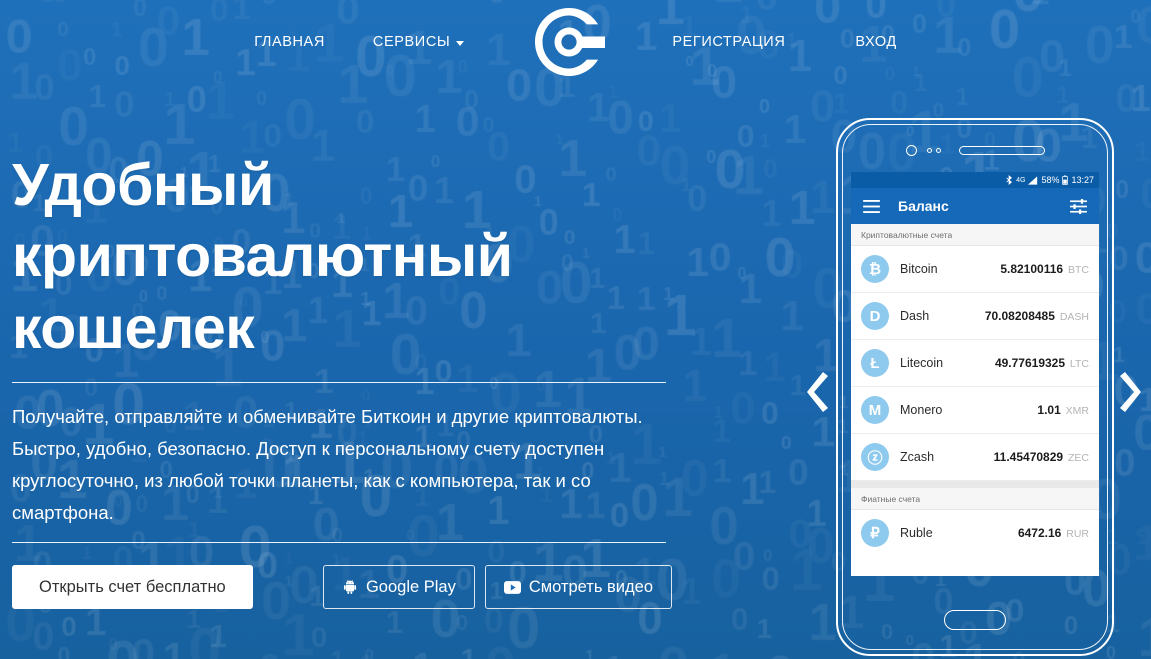  I want to click on nav-item-register-label: РЕГИСТРАЦИЯ, so click(729, 42).